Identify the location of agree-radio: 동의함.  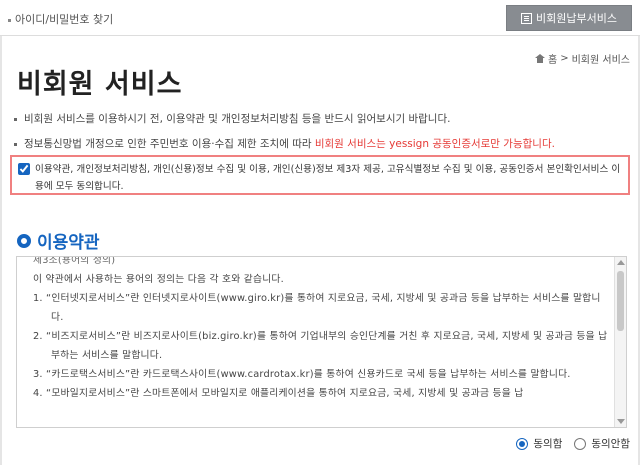
(539, 443).